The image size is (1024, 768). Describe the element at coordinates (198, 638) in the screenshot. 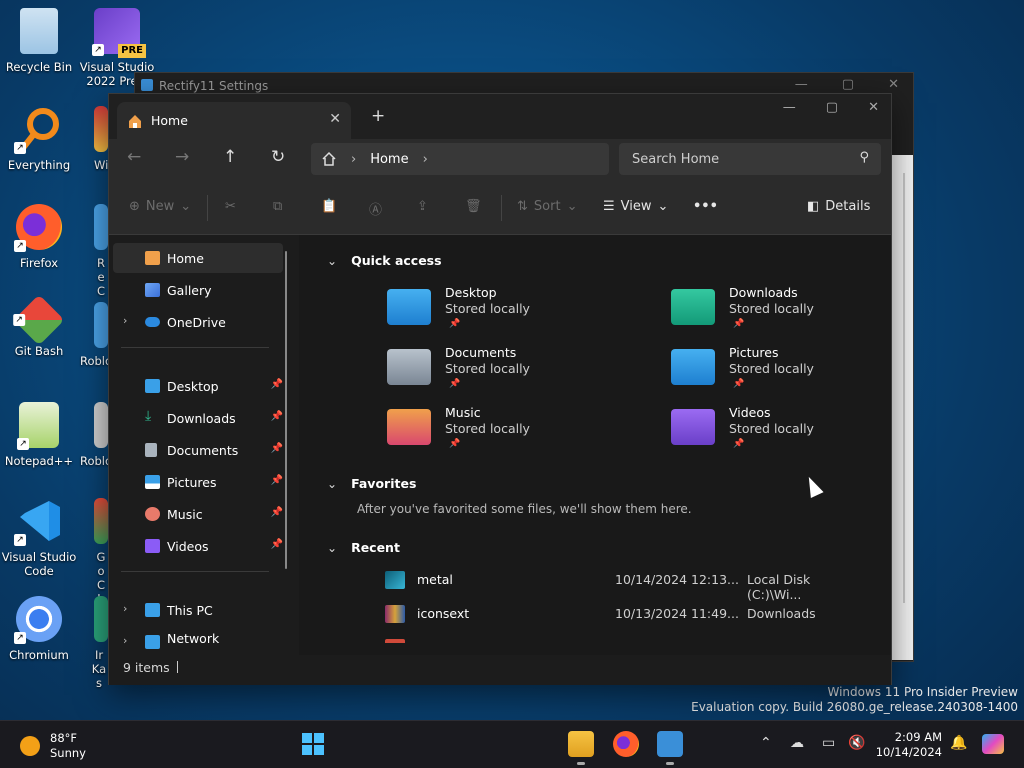

I see `sidebar-item-network: › Network` at that location.